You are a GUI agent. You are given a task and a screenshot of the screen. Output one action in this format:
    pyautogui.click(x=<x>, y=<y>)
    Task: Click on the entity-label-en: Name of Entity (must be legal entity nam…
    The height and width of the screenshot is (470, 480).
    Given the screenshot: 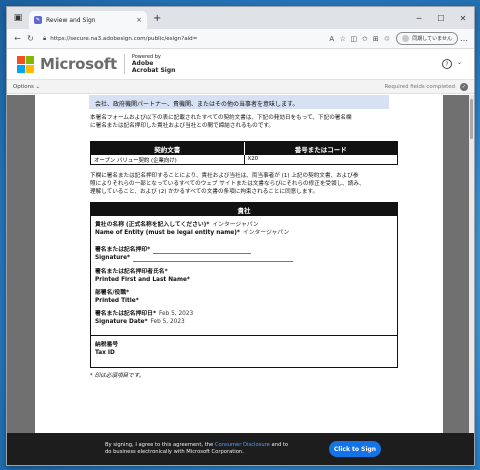 What is the action you would take?
    pyautogui.click(x=167, y=233)
    